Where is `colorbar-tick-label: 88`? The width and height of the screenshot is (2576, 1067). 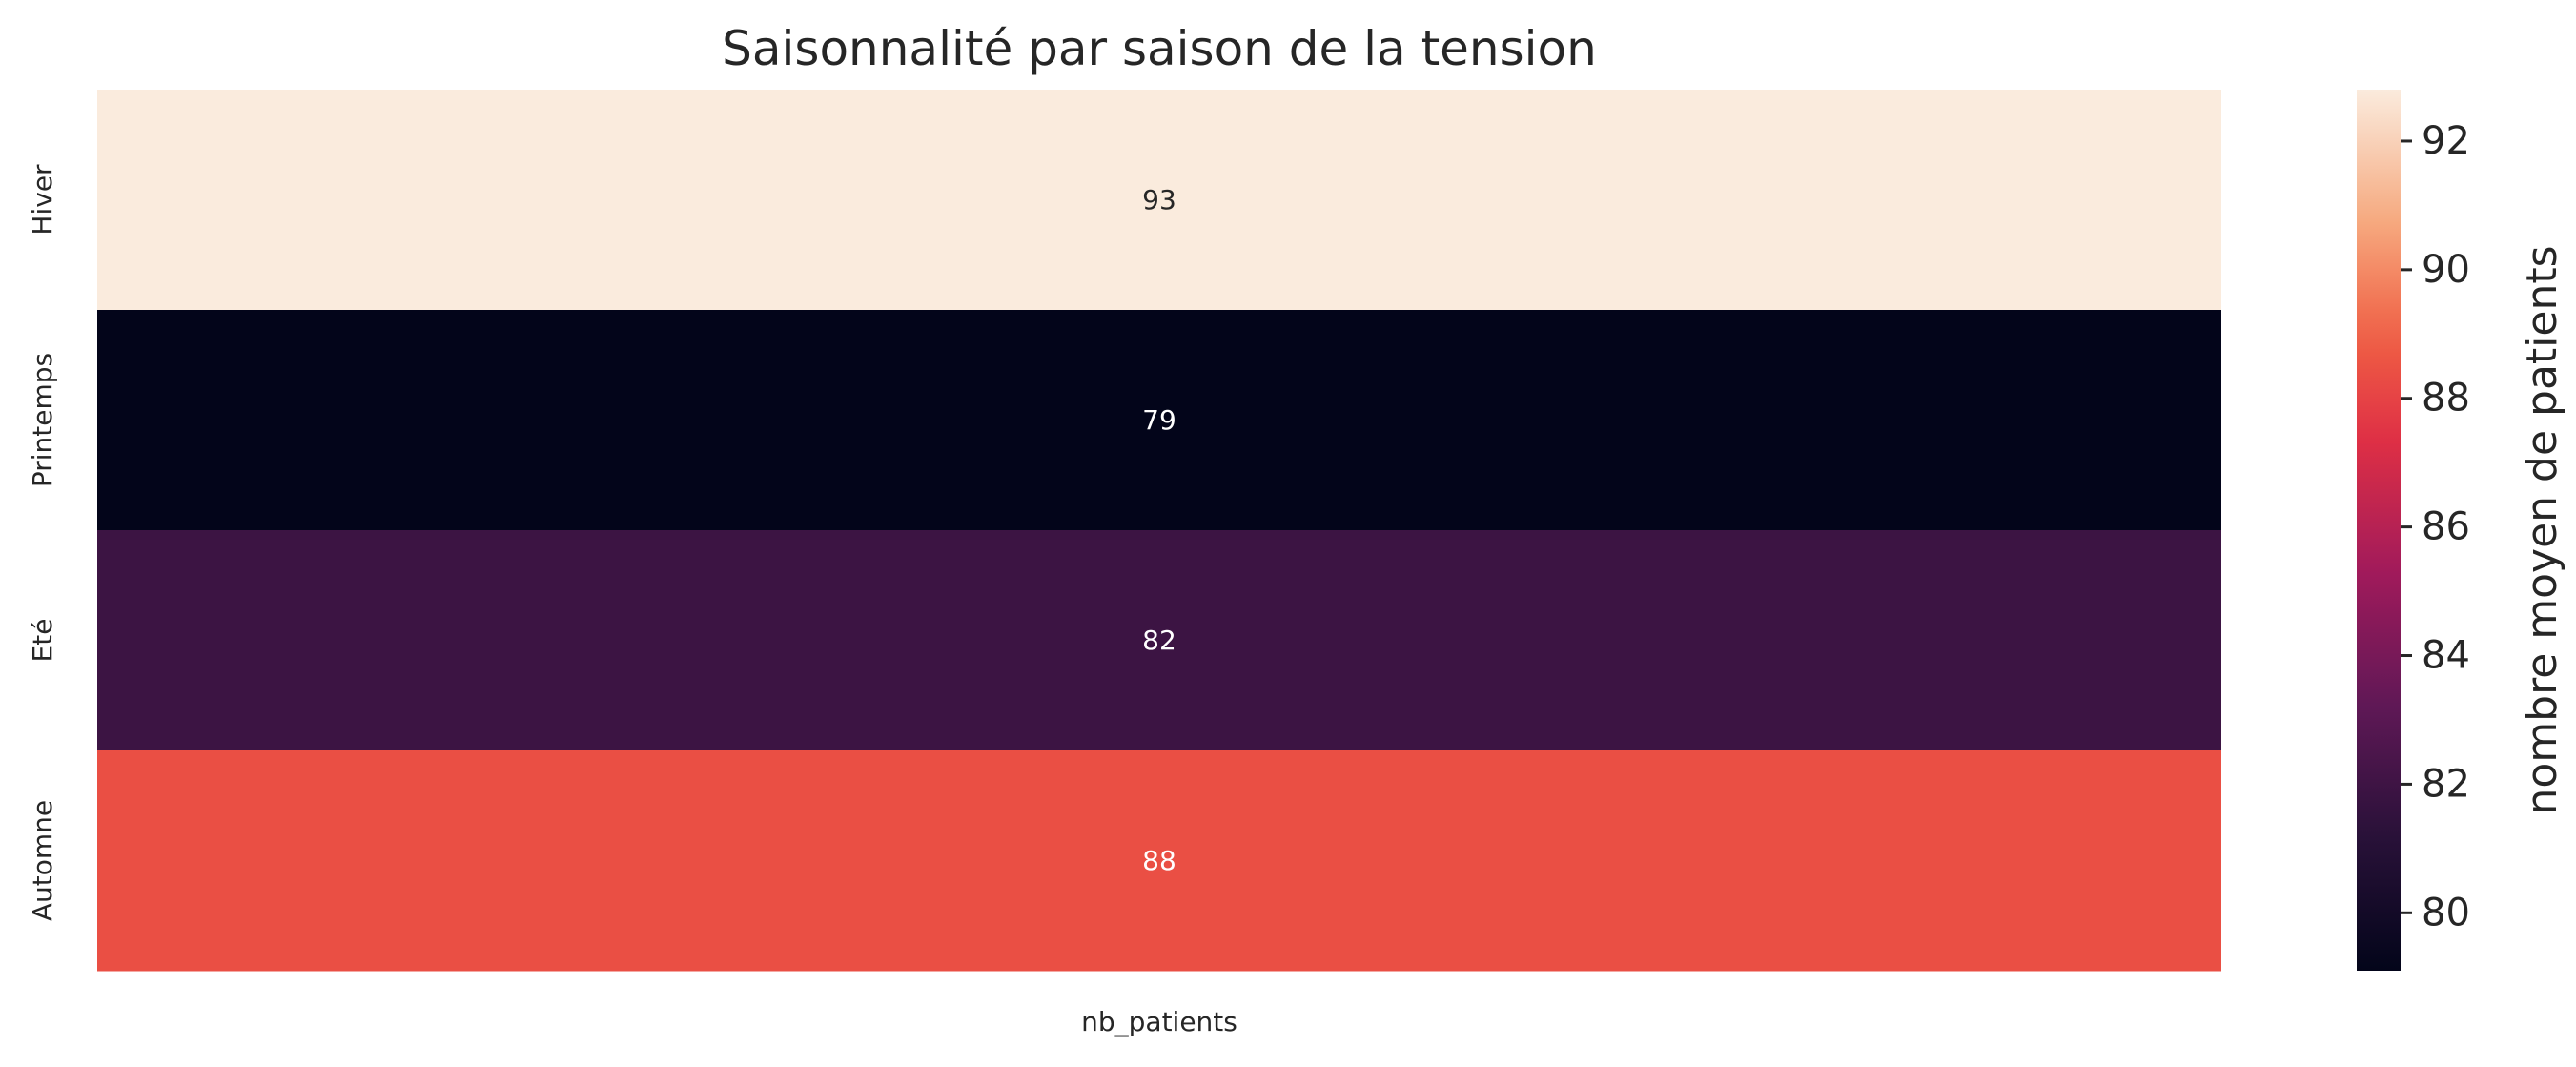 colorbar-tick-label: 88 is located at coordinates (2446, 399).